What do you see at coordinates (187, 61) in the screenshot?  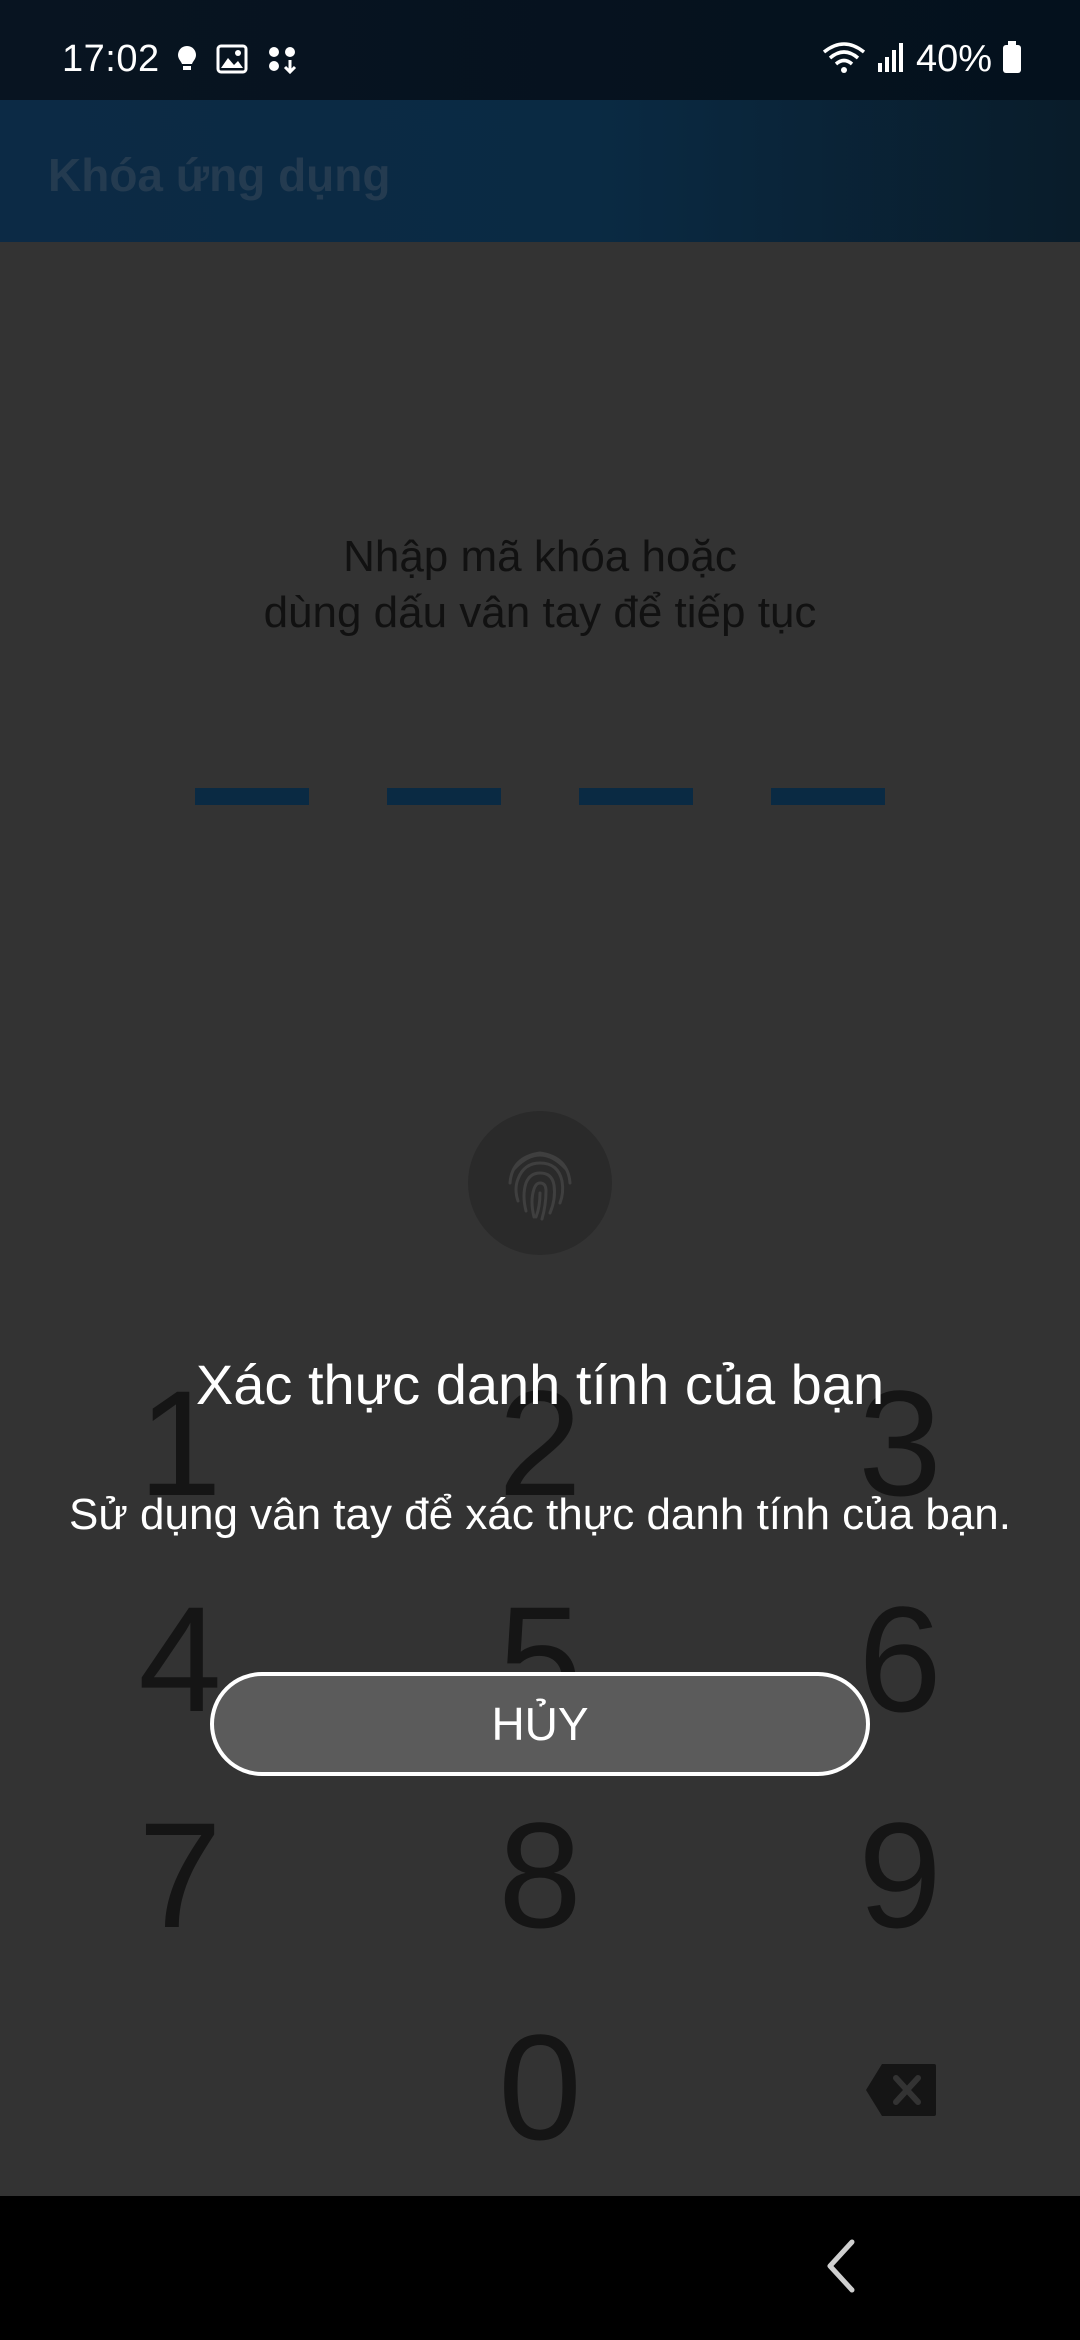 I see `bulb-icon` at bounding box center [187, 61].